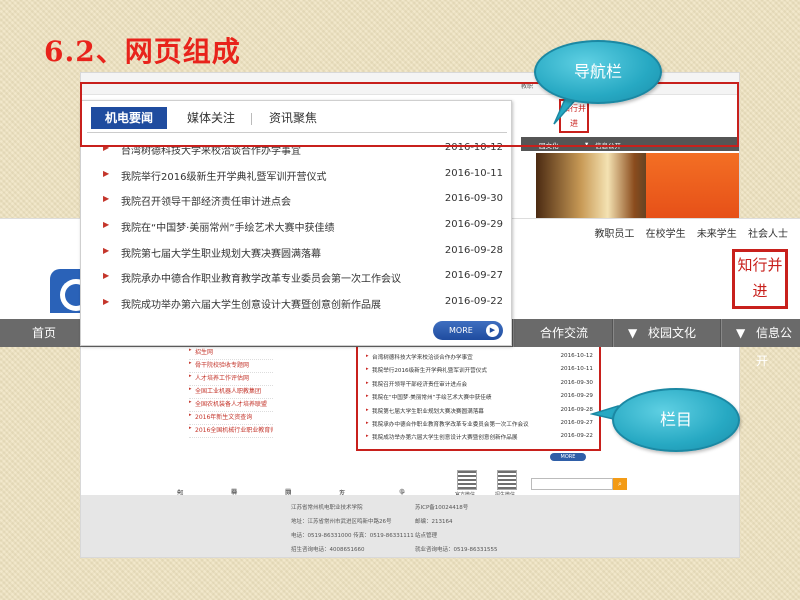 The image size is (800, 600). I want to click on column-news-row: 我院第七届大学生职业规划大赛决赛圆满落幕 2016-09-28, so click(479, 411).